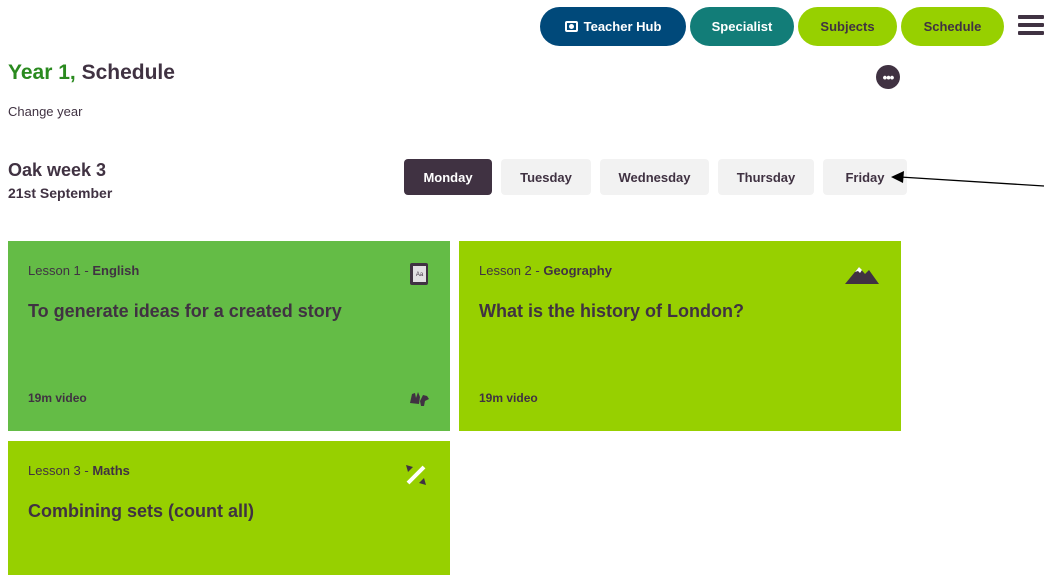 The width and height of the screenshot is (1046, 575). What do you see at coordinates (571, 26) in the screenshot?
I see `teacher-hub-icon` at bounding box center [571, 26].